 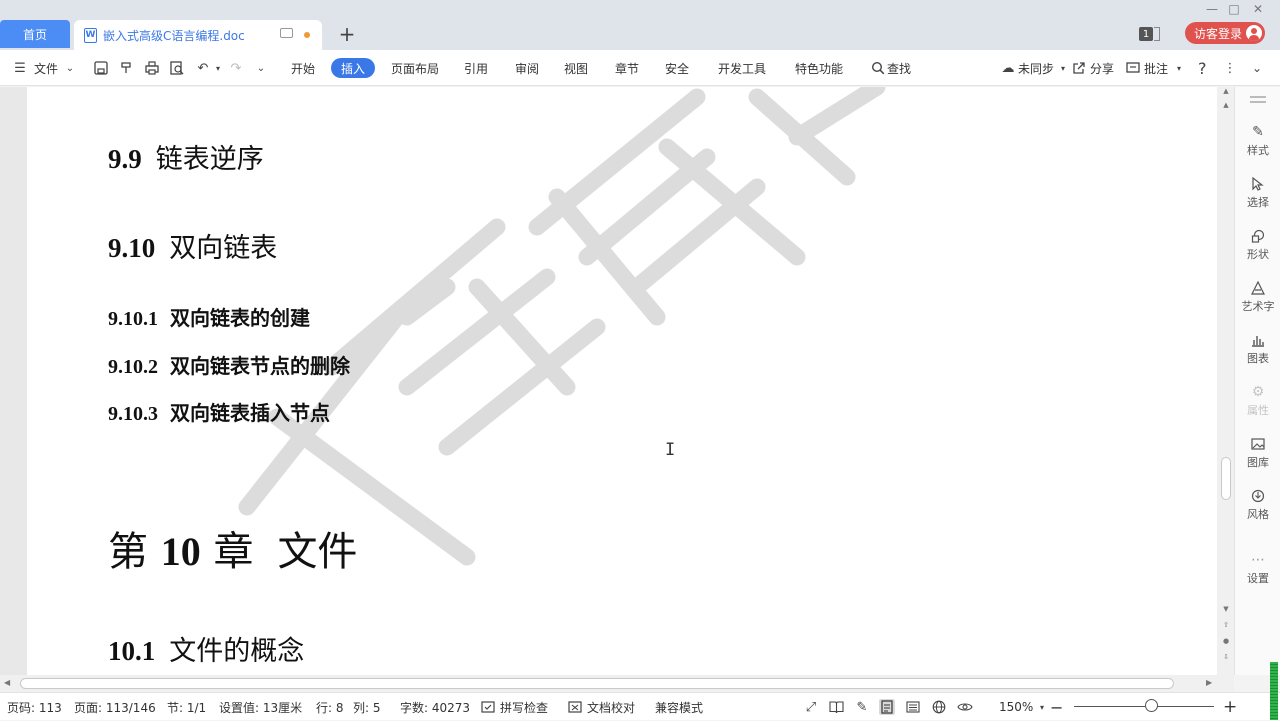 What do you see at coordinates (1225, 381) in the screenshot?
I see `vertical-scrollbar: ▲ ▲ ▼ ⇧ ● ⇩` at bounding box center [1225, 381].